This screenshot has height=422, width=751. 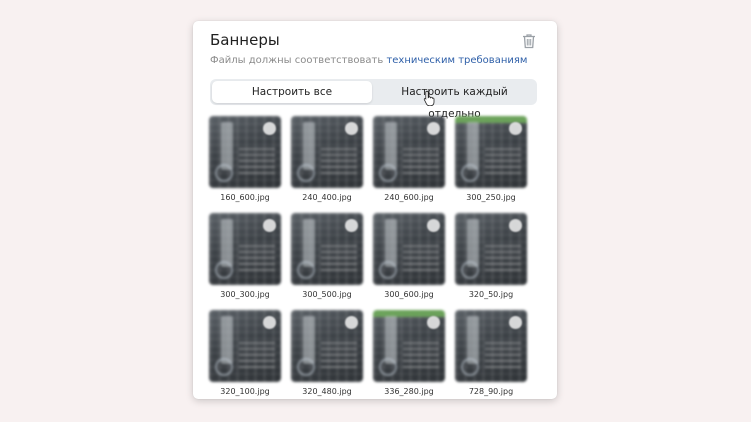 What do you see at coordinates (245, 294) in the screenshot?
I see `banner-filename: 300_300.jpg` at bounding box center [245, 294].